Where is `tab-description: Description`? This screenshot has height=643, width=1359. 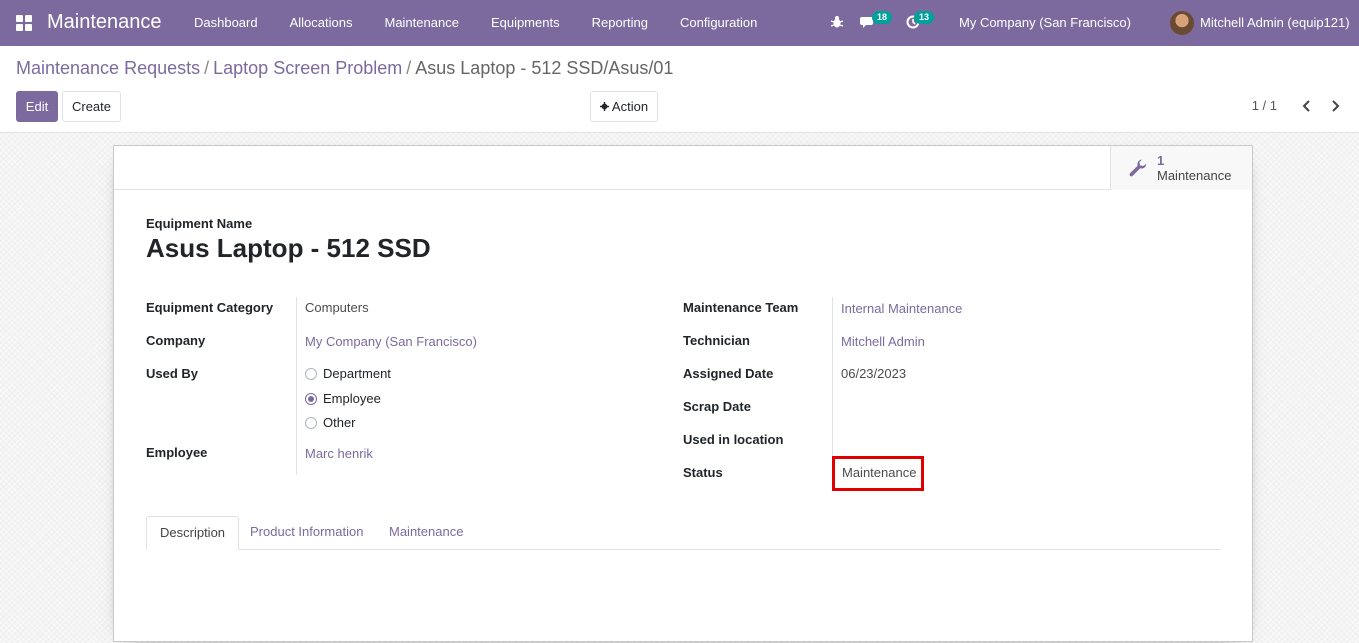 tab-description: Description is located at coordinates (193, 533).